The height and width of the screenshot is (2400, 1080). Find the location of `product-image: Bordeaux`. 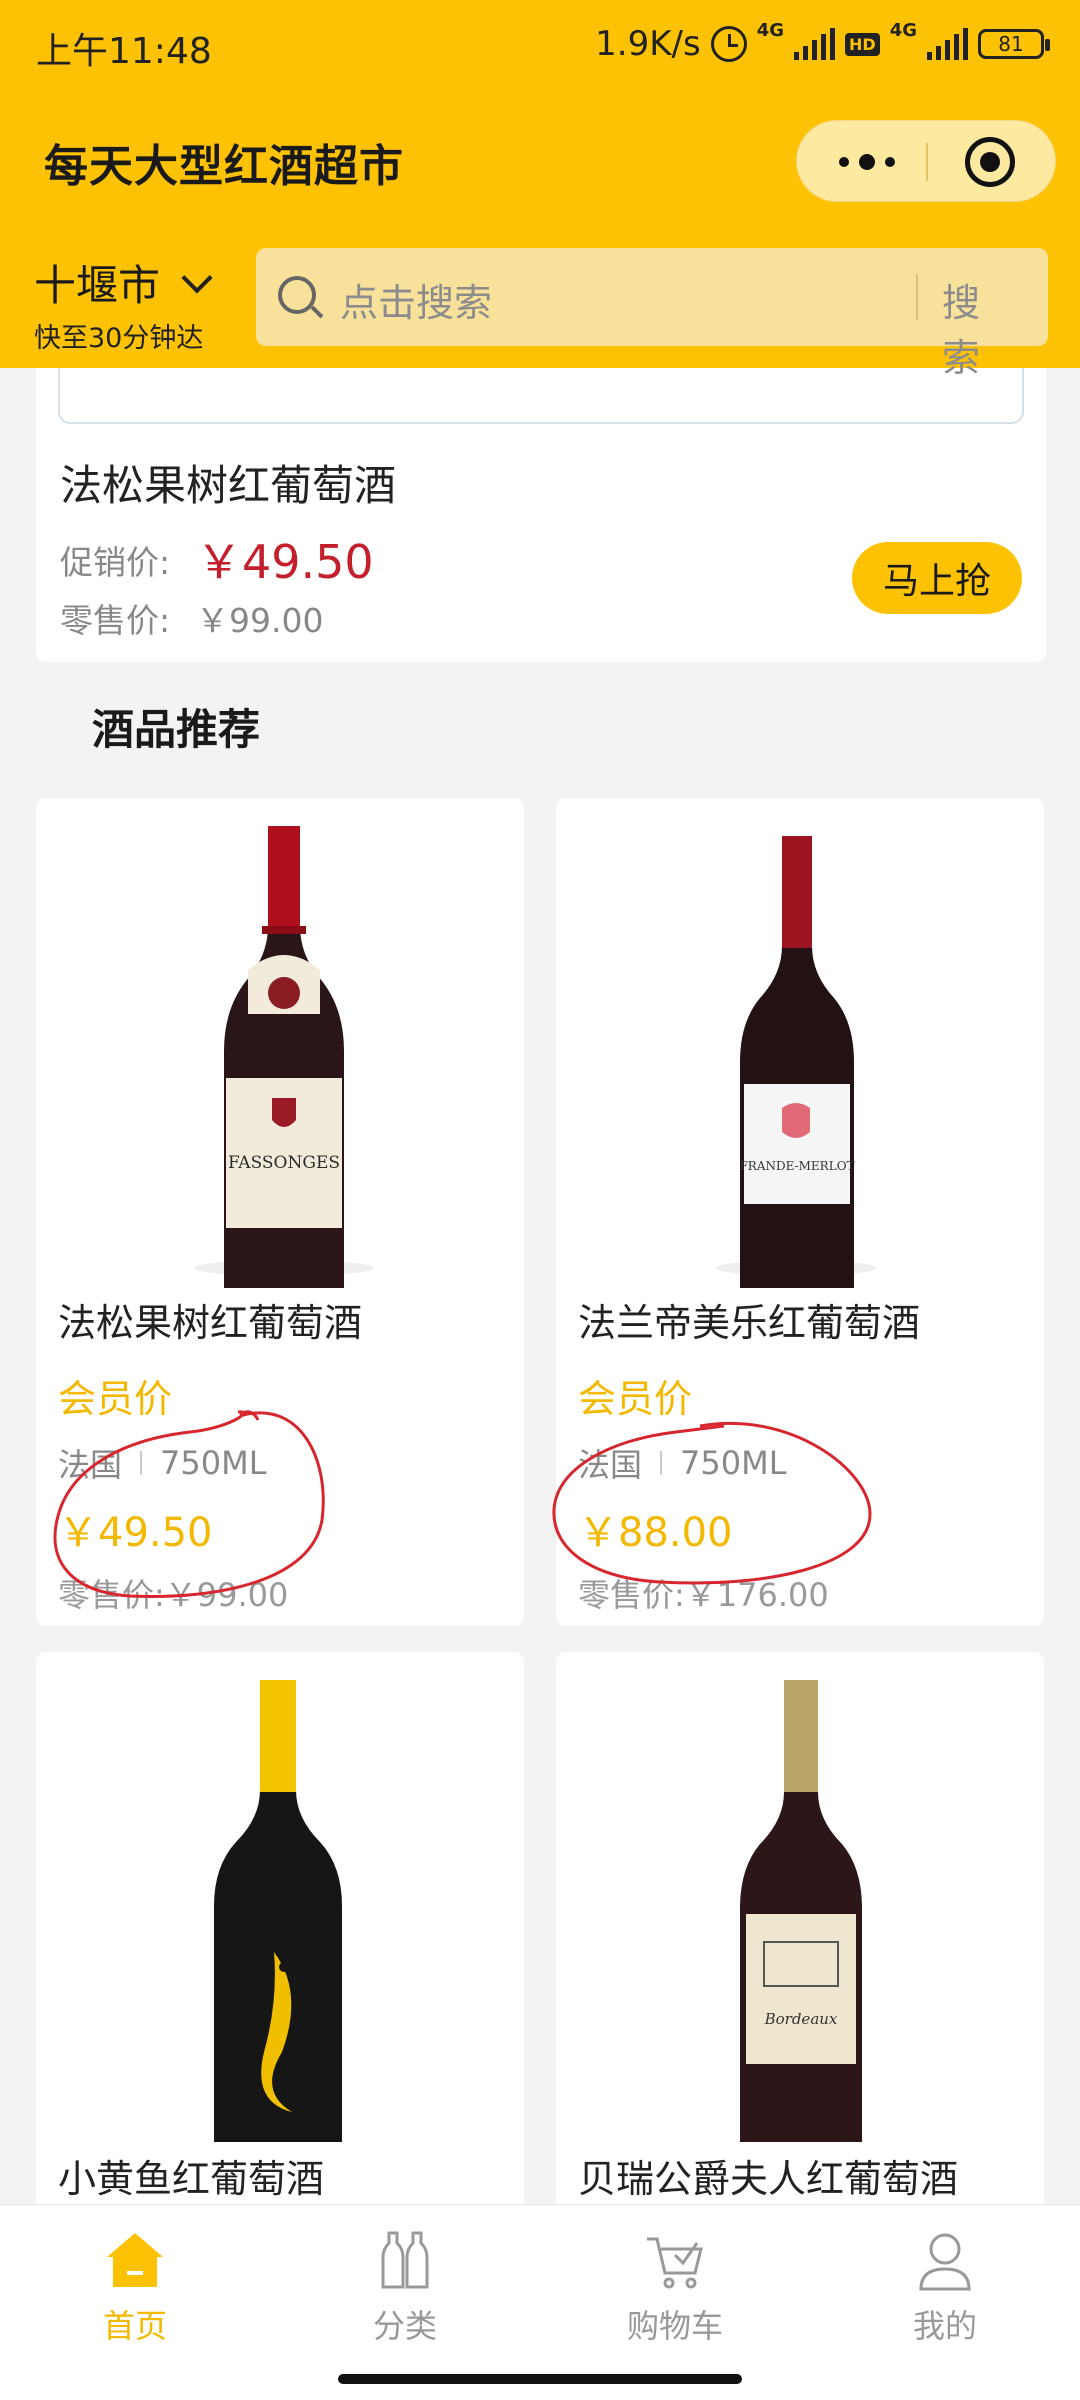

product-image: Bordeaux is located at coordinates (801, 1911).